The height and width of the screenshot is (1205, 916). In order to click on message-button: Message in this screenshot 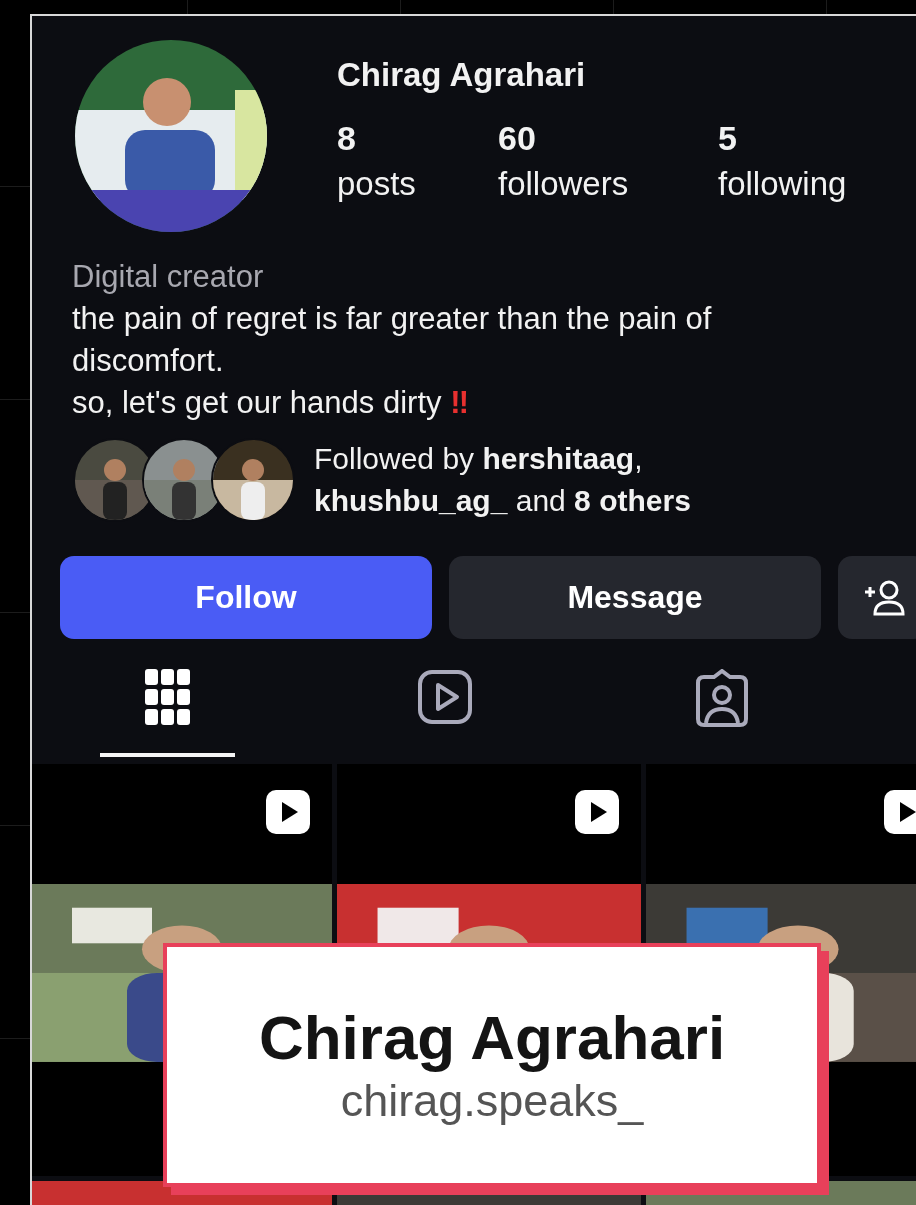, I will do `click(635, 597)`.